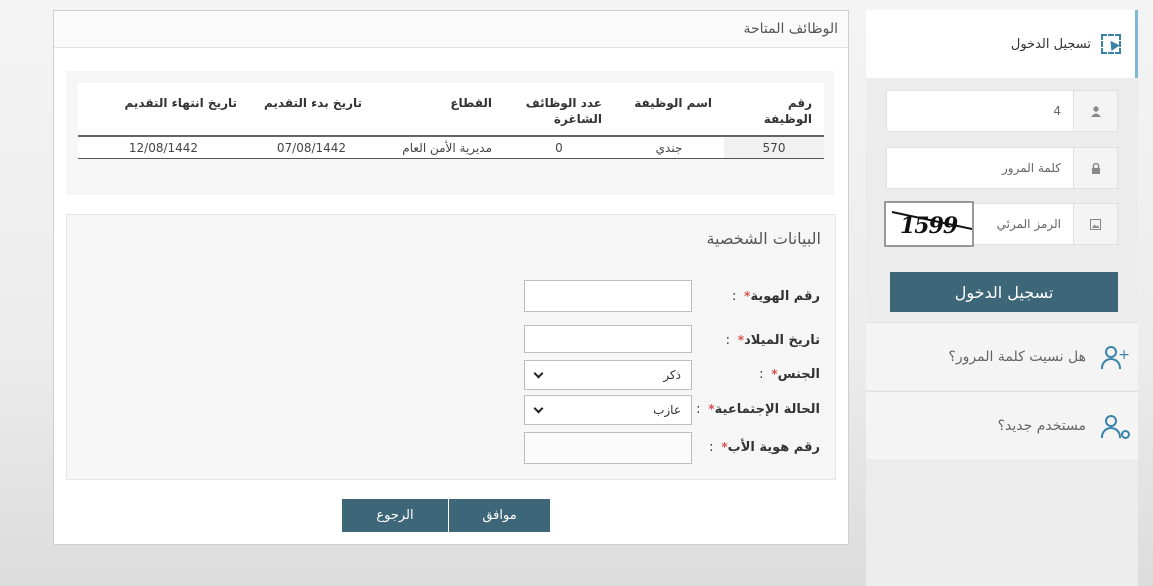 The height and width of the screenshot is (586, 1153). Describe the element at coordinates (1050, 44) in the screenshot. I see `login-header-title: تسجيل الدخول` at that location.